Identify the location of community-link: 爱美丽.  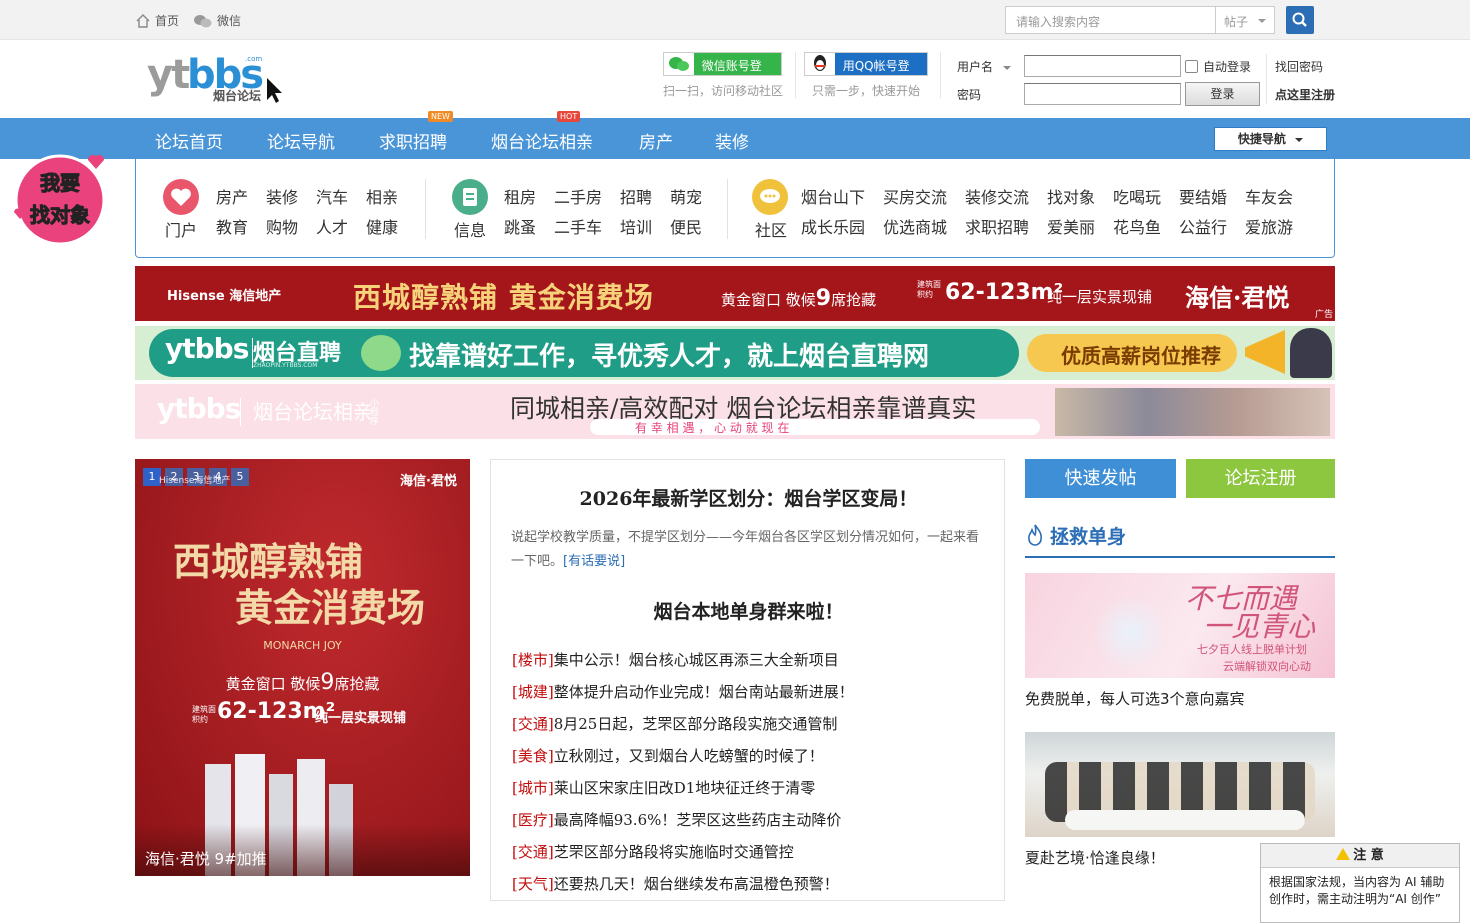
(1071, 226).